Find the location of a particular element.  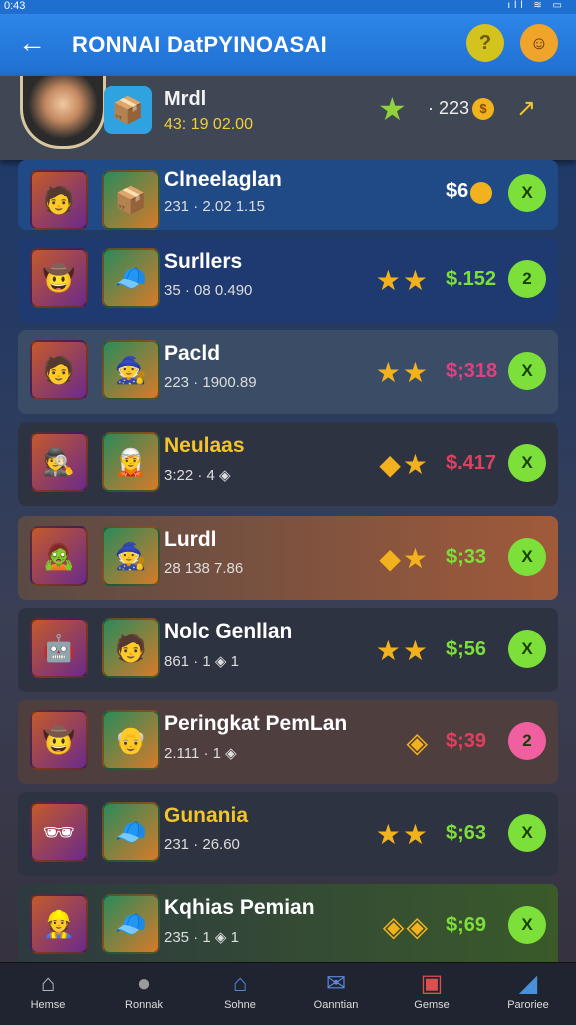

status-time: 0:43 is located at coordinates (15, 6).